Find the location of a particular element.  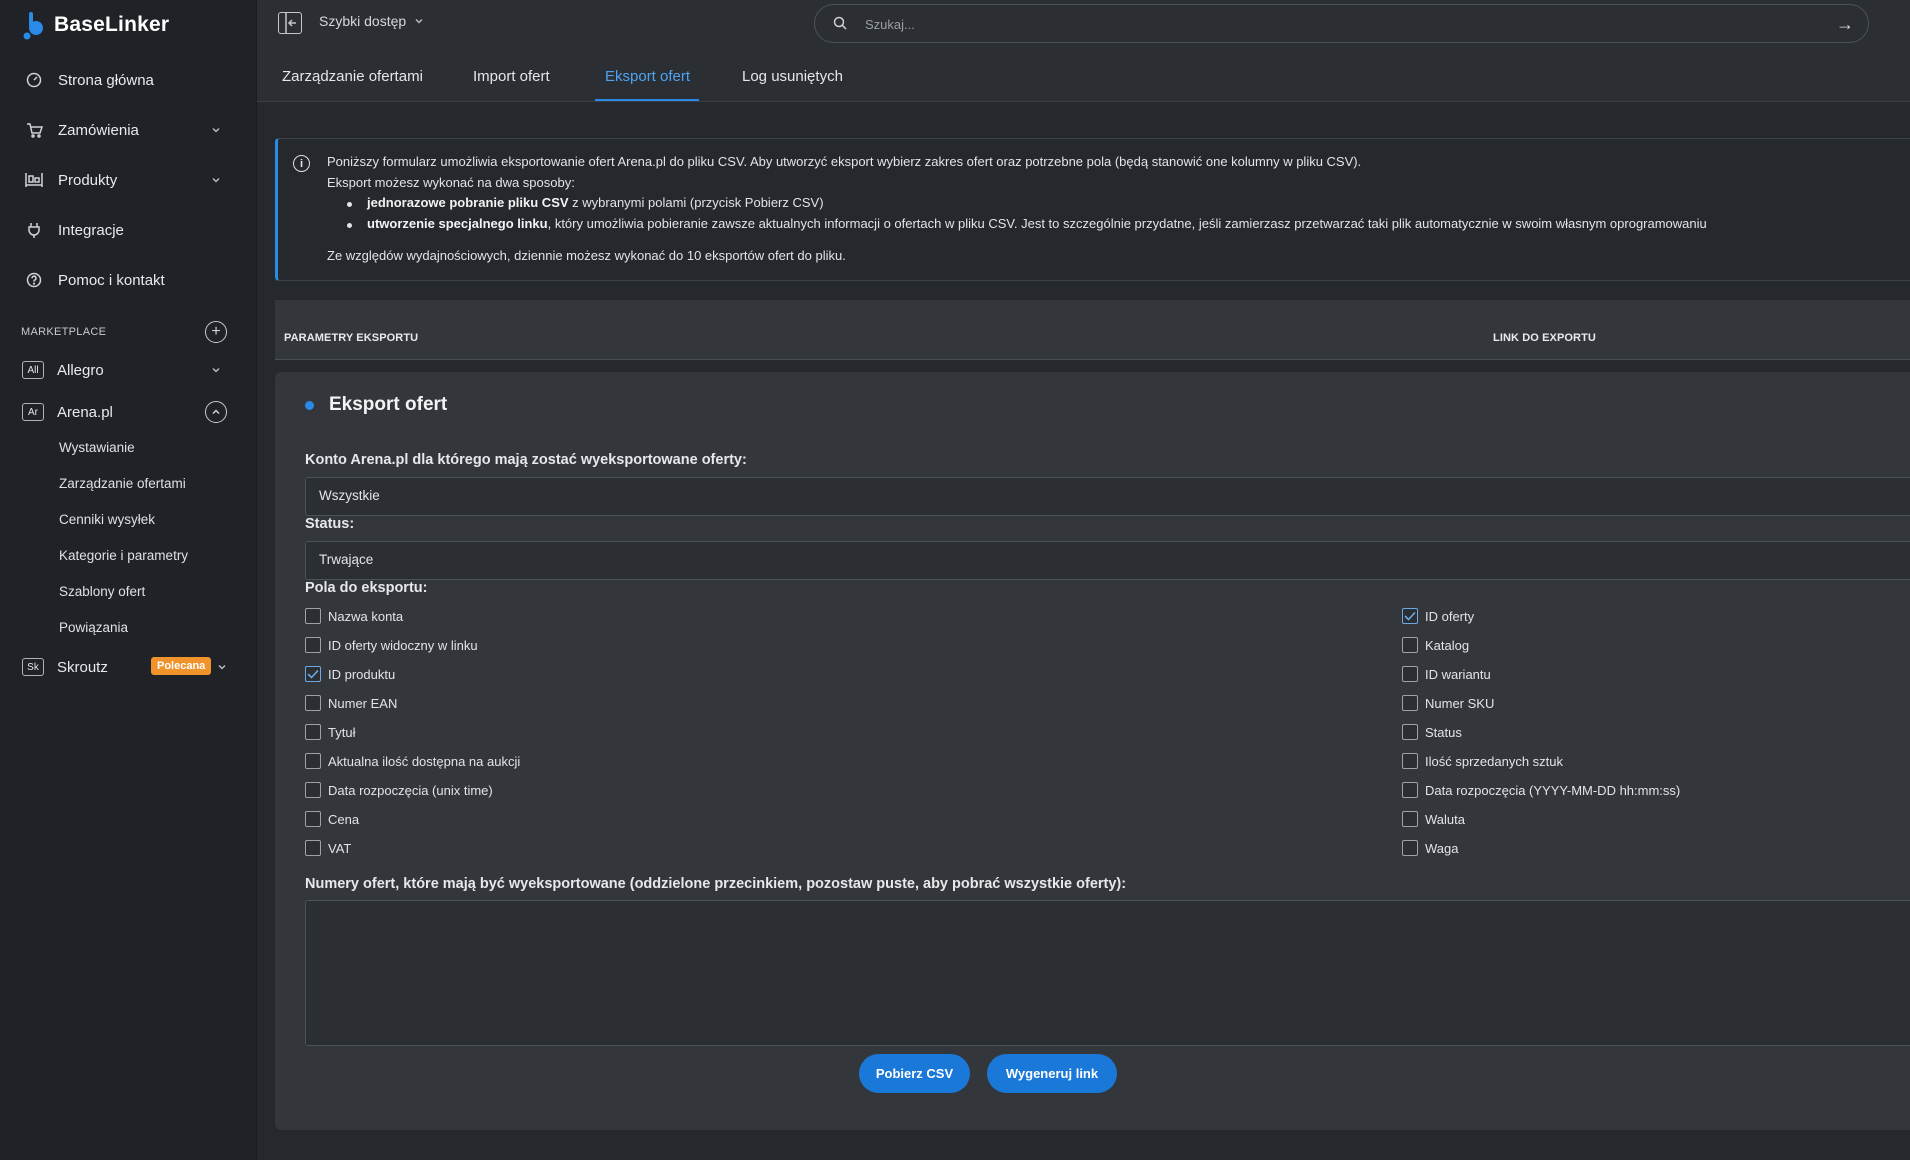

sidebar-toggle-button is located at coordinates (290, 23).